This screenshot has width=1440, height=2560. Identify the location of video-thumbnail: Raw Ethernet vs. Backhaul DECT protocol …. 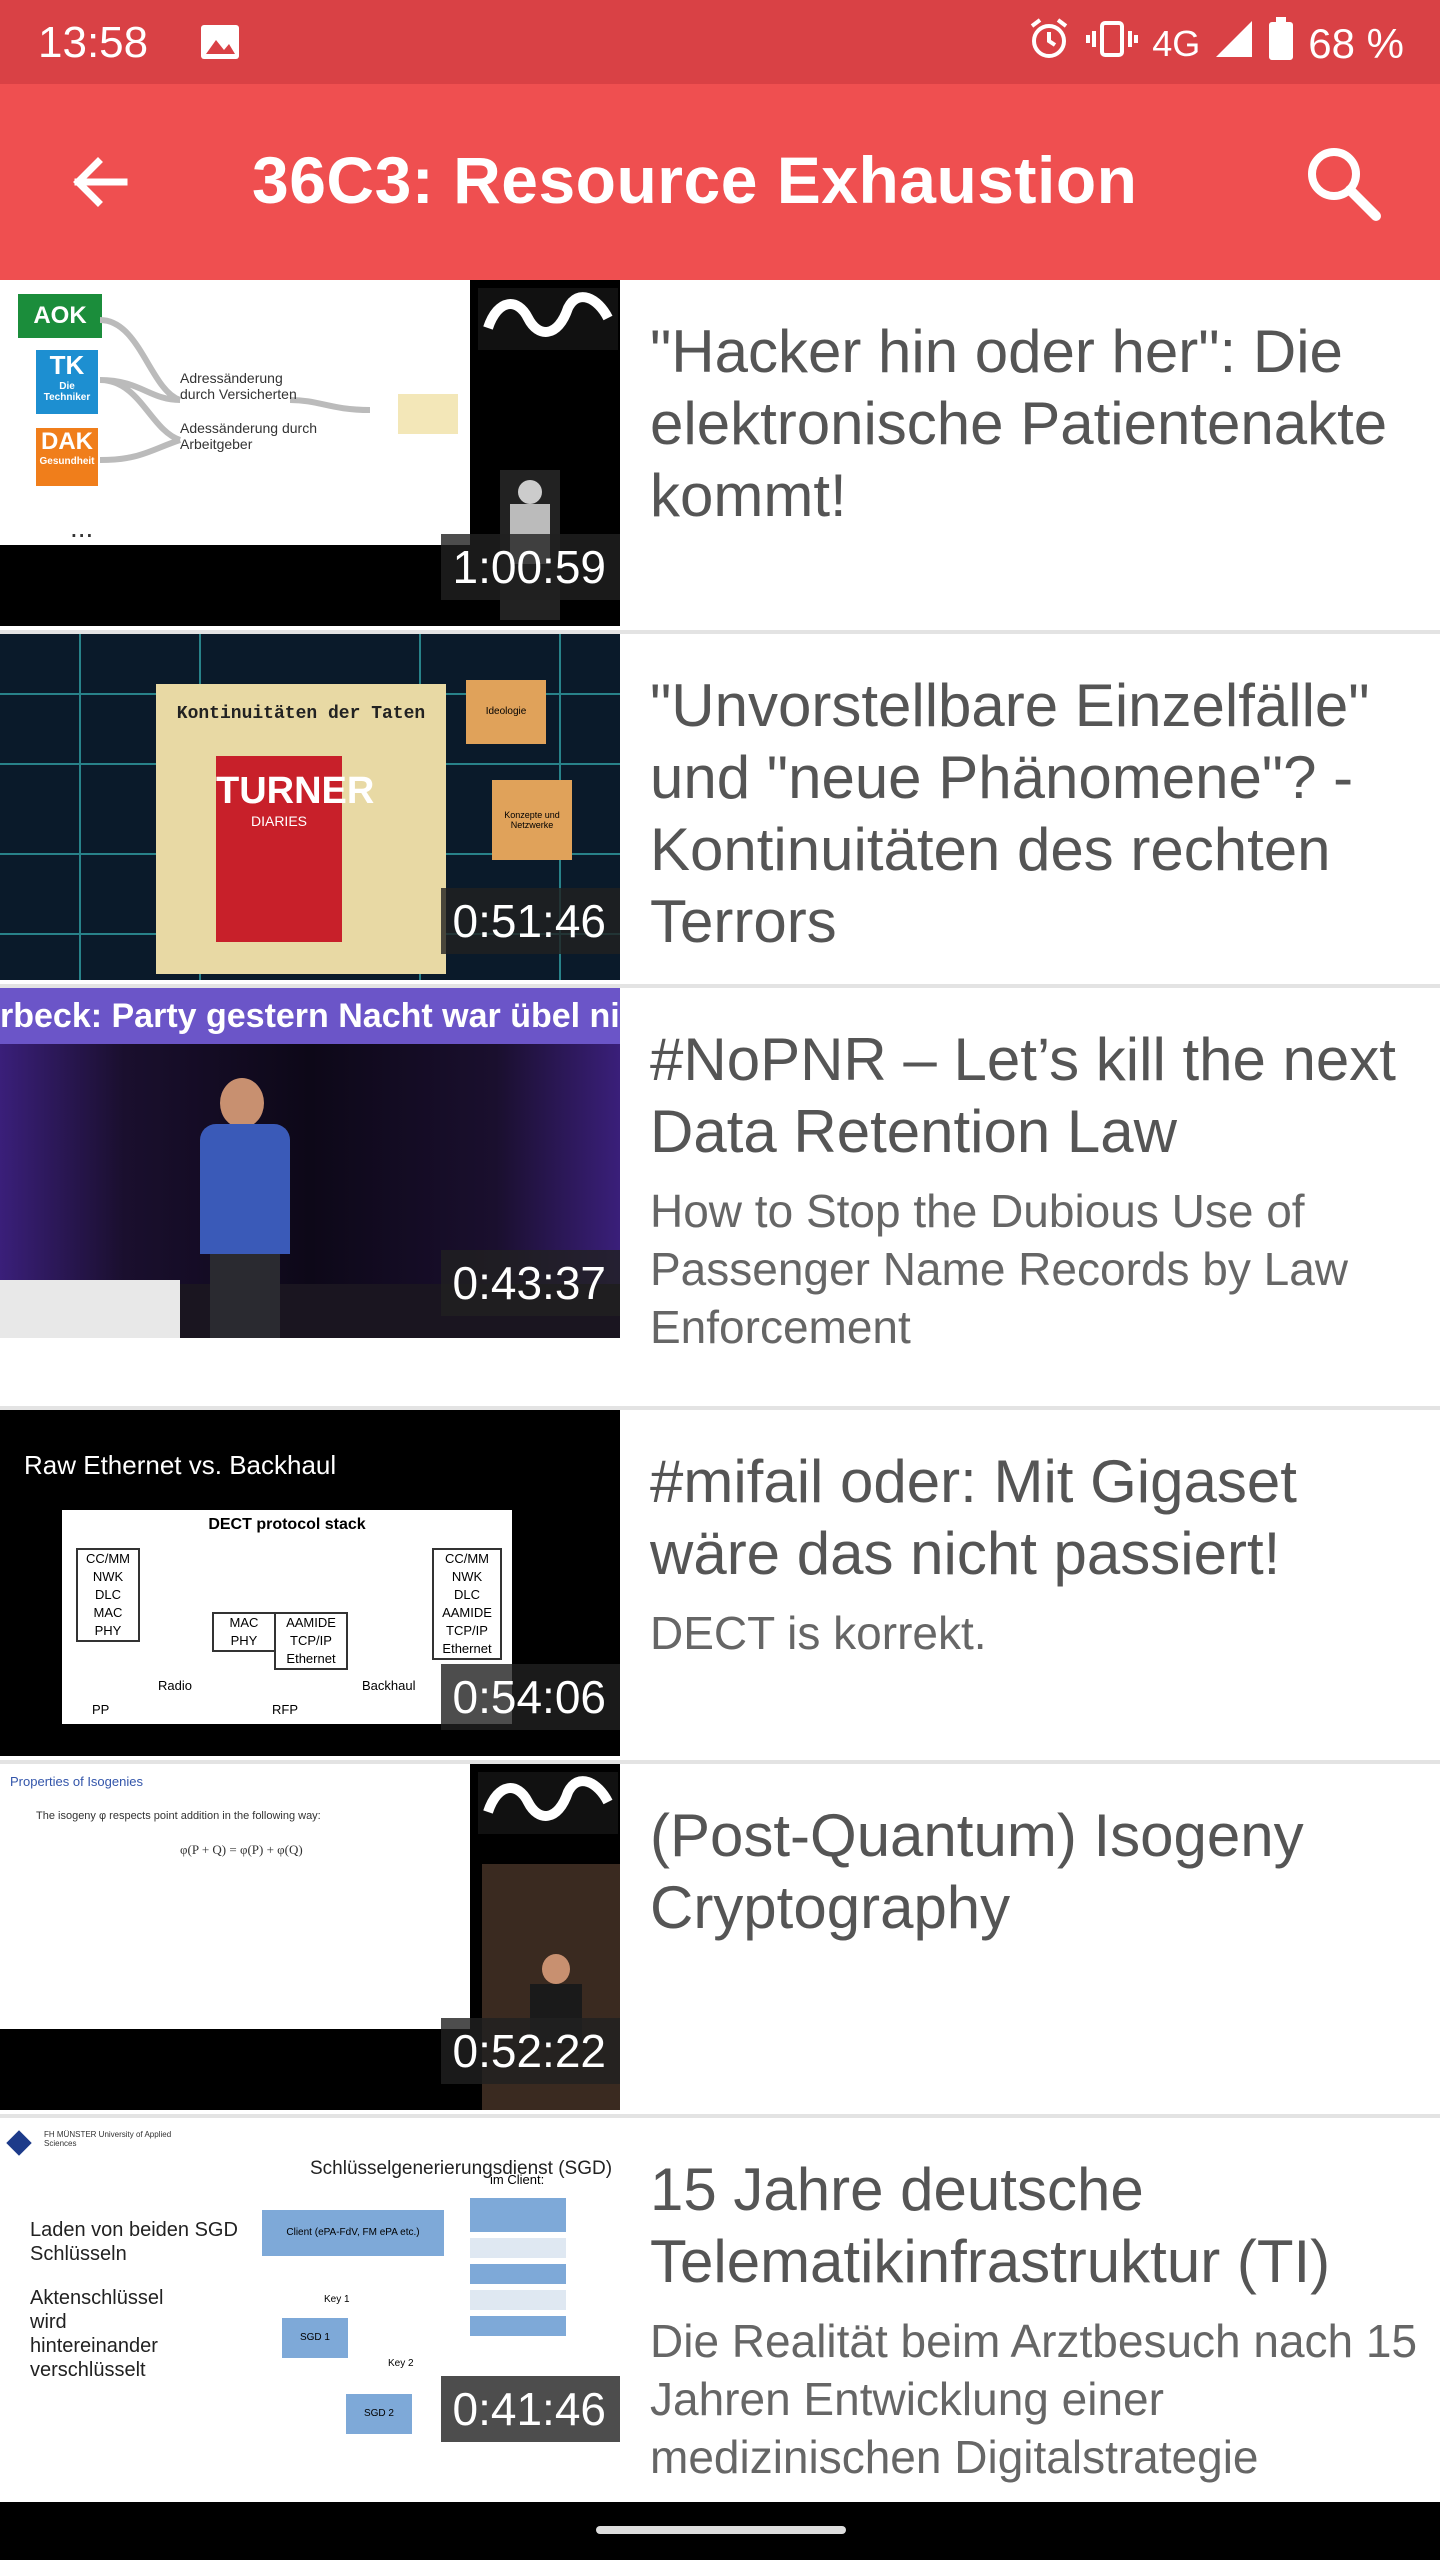
(310, 1583).